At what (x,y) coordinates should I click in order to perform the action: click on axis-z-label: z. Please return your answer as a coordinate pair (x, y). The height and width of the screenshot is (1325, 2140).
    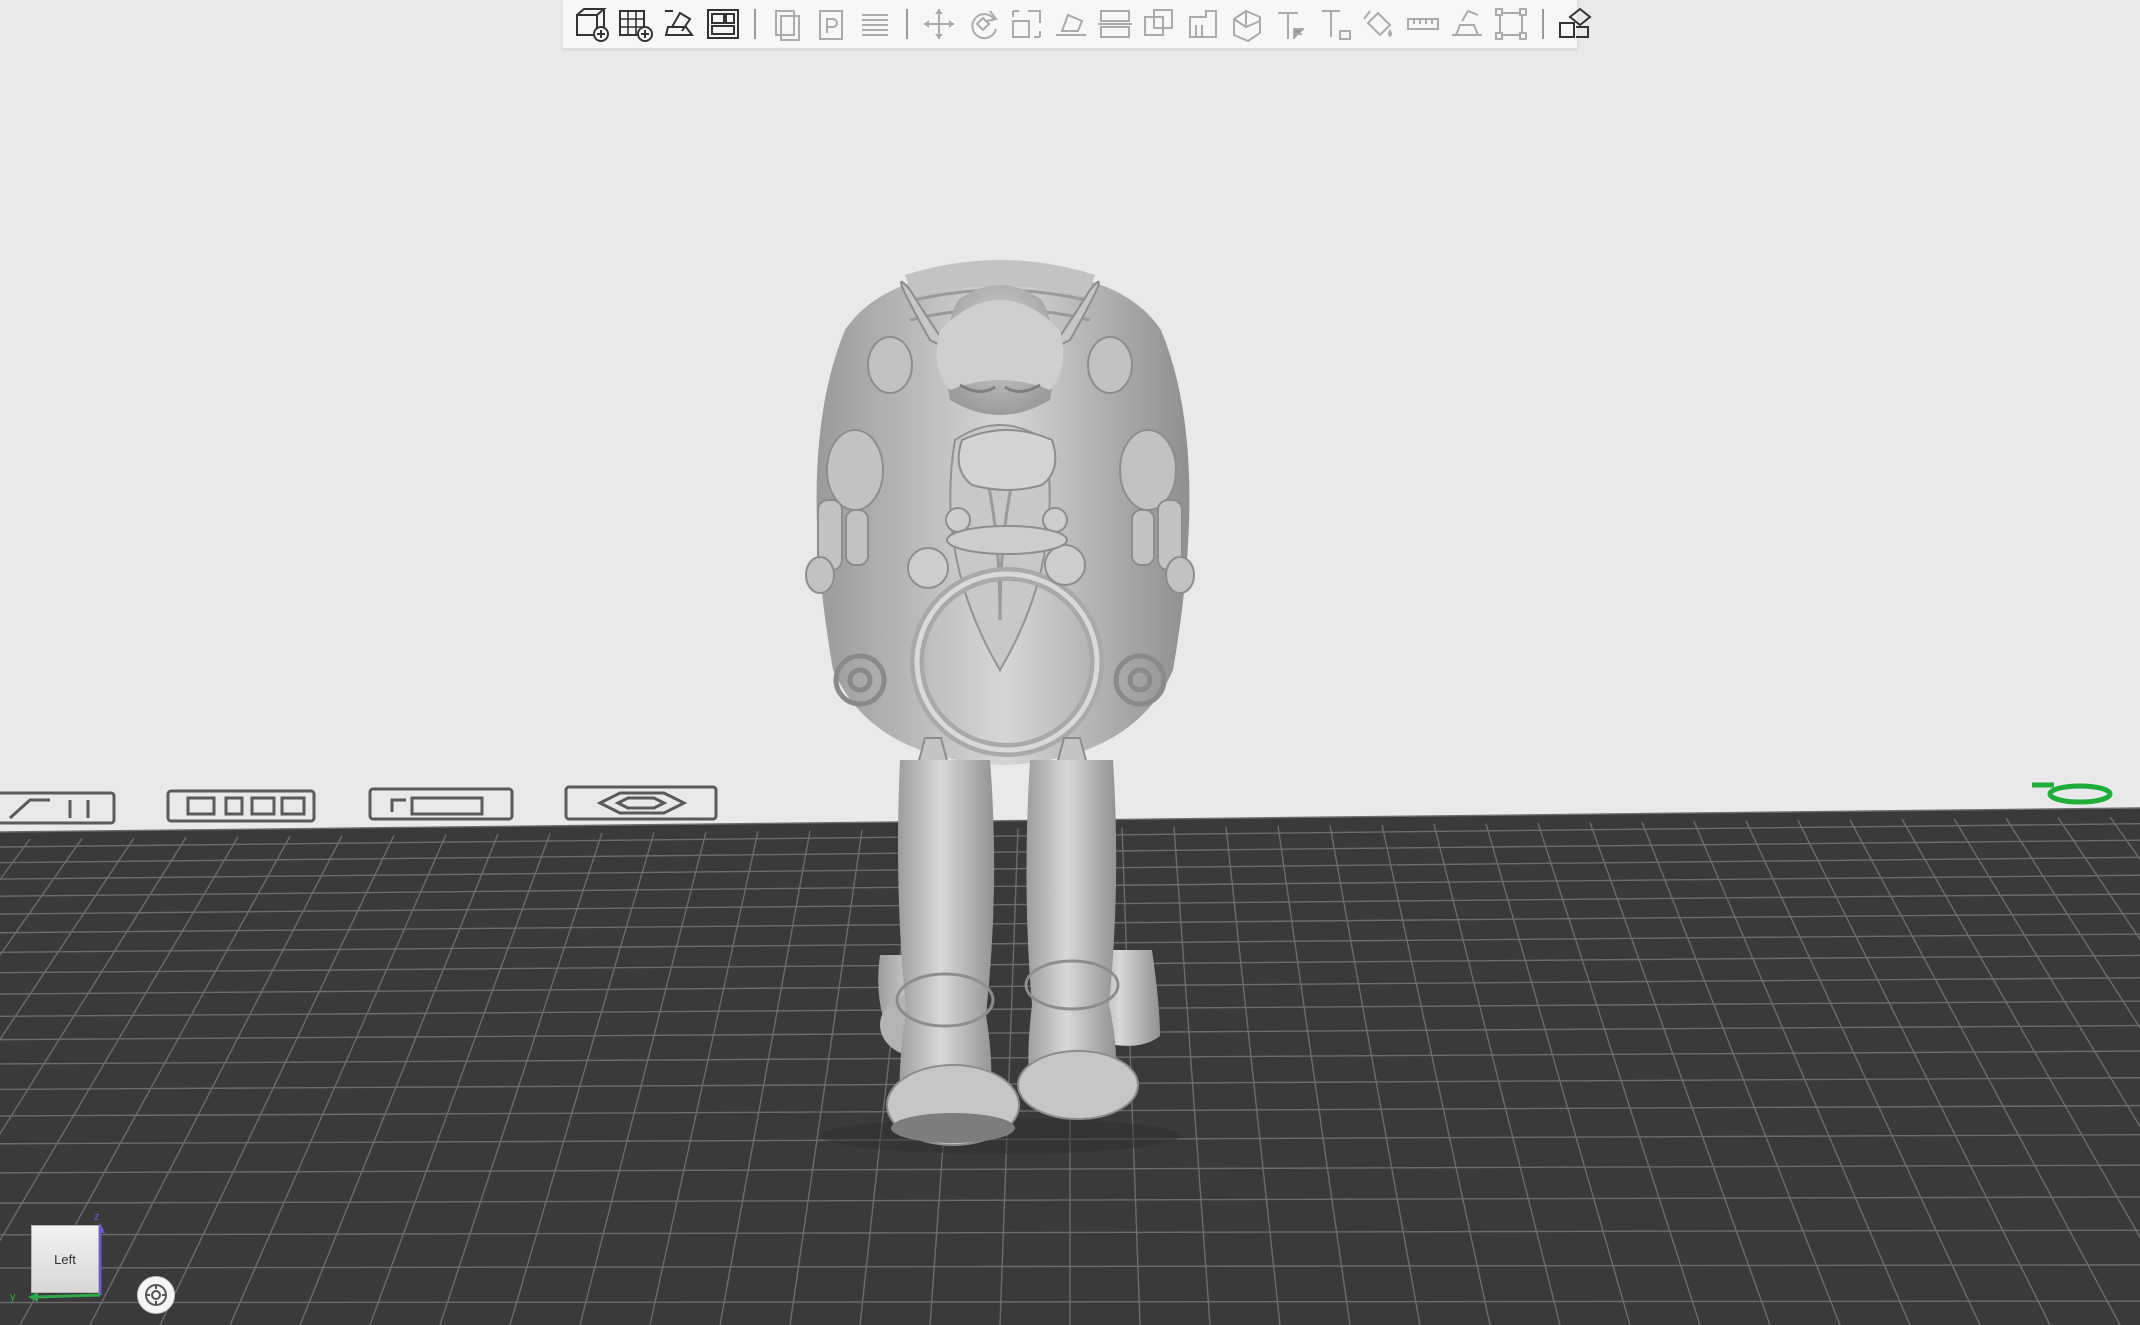
    Looking at the image, I should click on (97, 1217).